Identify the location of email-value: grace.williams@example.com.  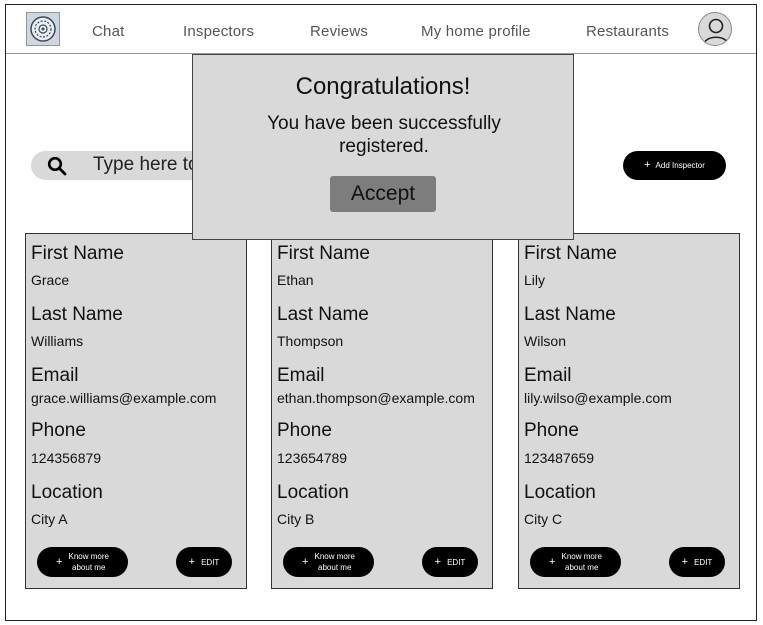
(124, 398).